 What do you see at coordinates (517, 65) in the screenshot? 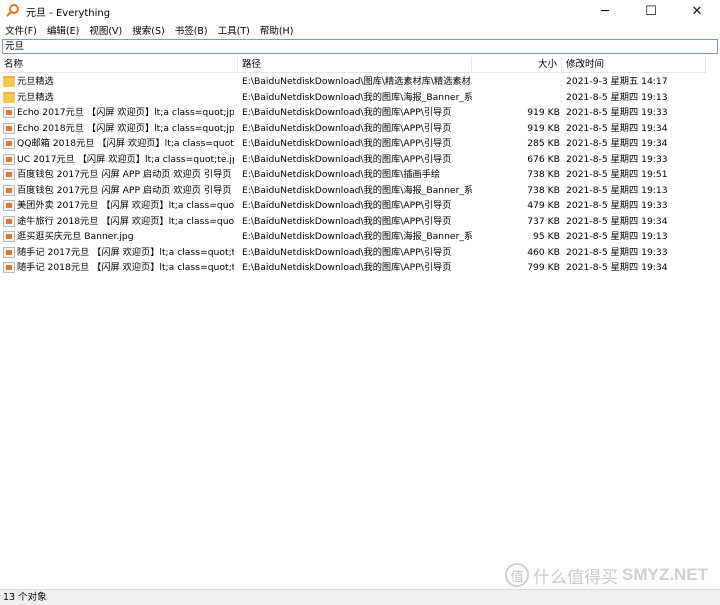
I see `column-header-size: 大小` at bounding box center [517, 65].